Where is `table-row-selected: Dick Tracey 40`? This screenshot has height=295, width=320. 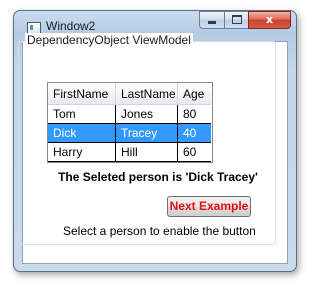 table-row-selected: Dick Tracey 40 is located at coordinates (129, 133).